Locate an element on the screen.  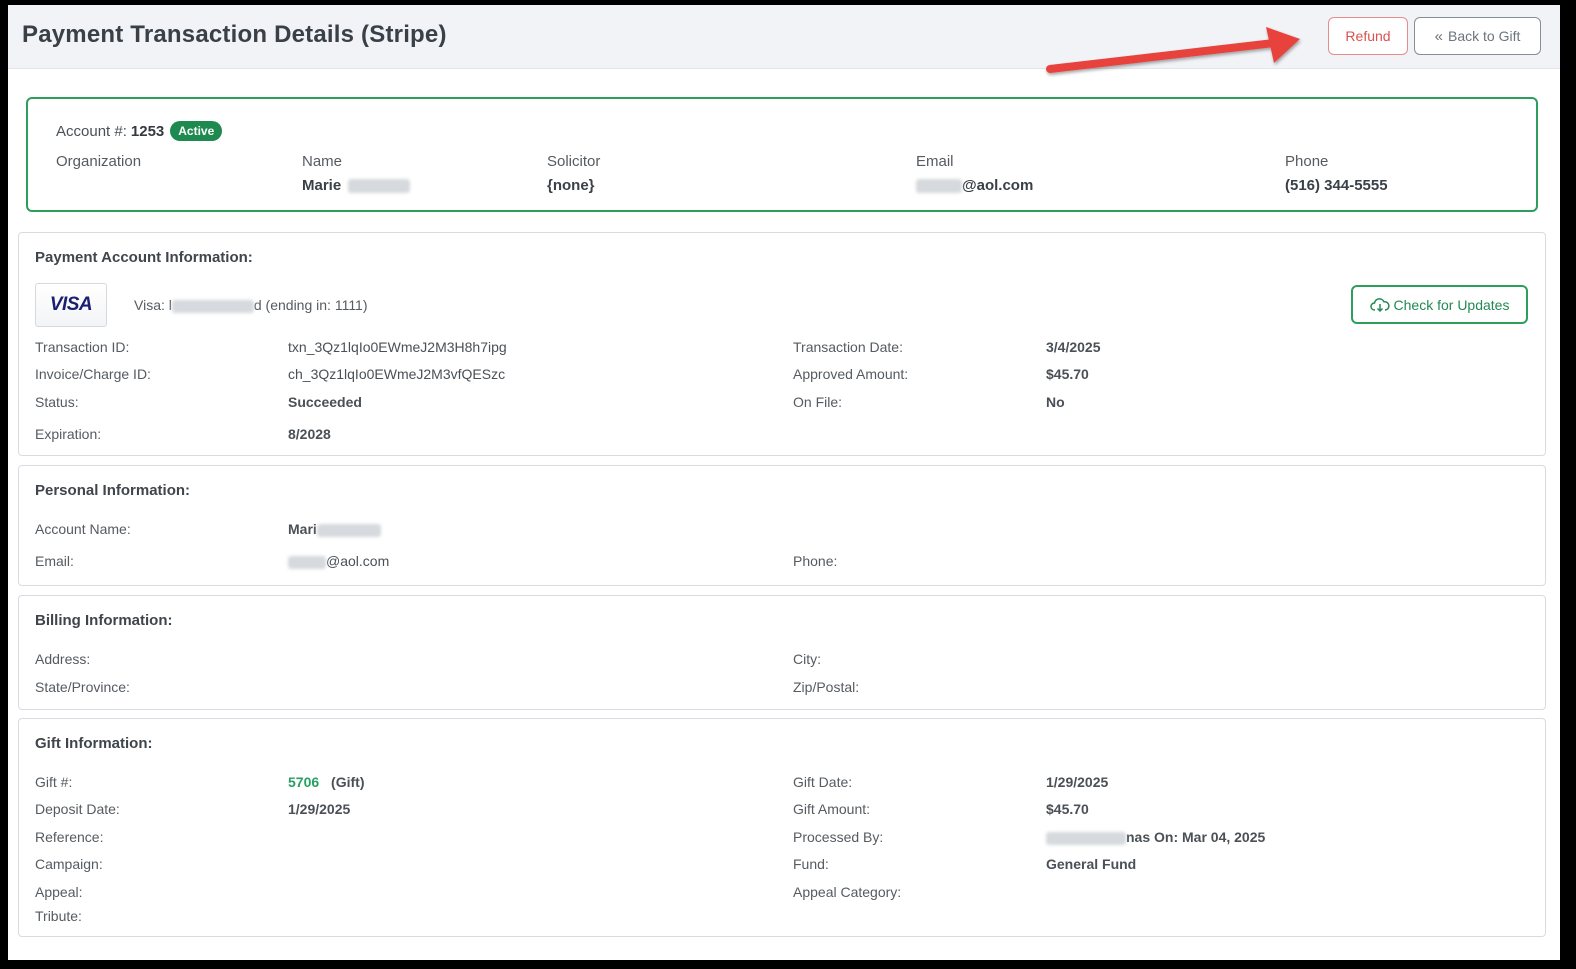
card-description: Visa: l d (ending in: 1111) is located at coordinates (251, 305).